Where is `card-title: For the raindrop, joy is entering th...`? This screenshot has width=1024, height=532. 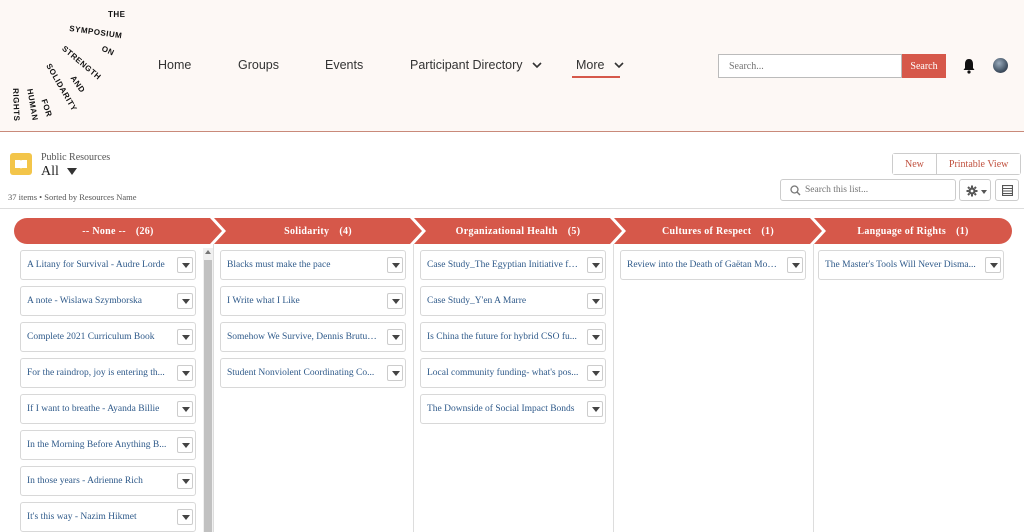 card-title: For the raindrop, joy is entering th... is located at coordinates (96, 373).